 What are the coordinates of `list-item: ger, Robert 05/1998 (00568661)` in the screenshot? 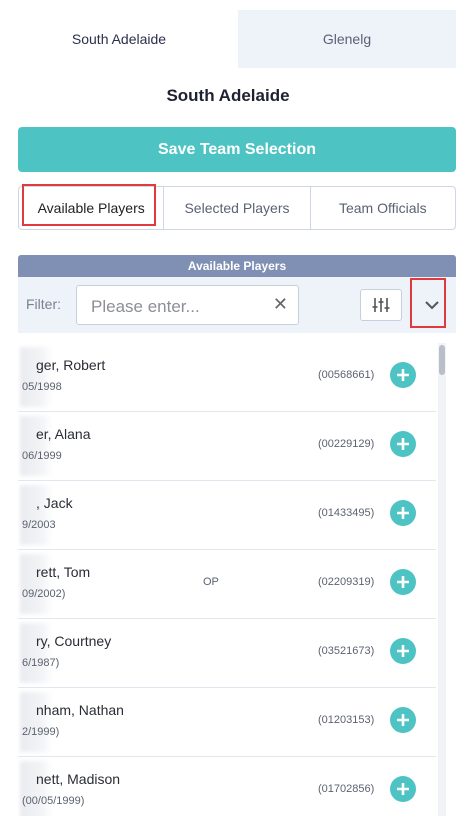 It's located at (227, 377).